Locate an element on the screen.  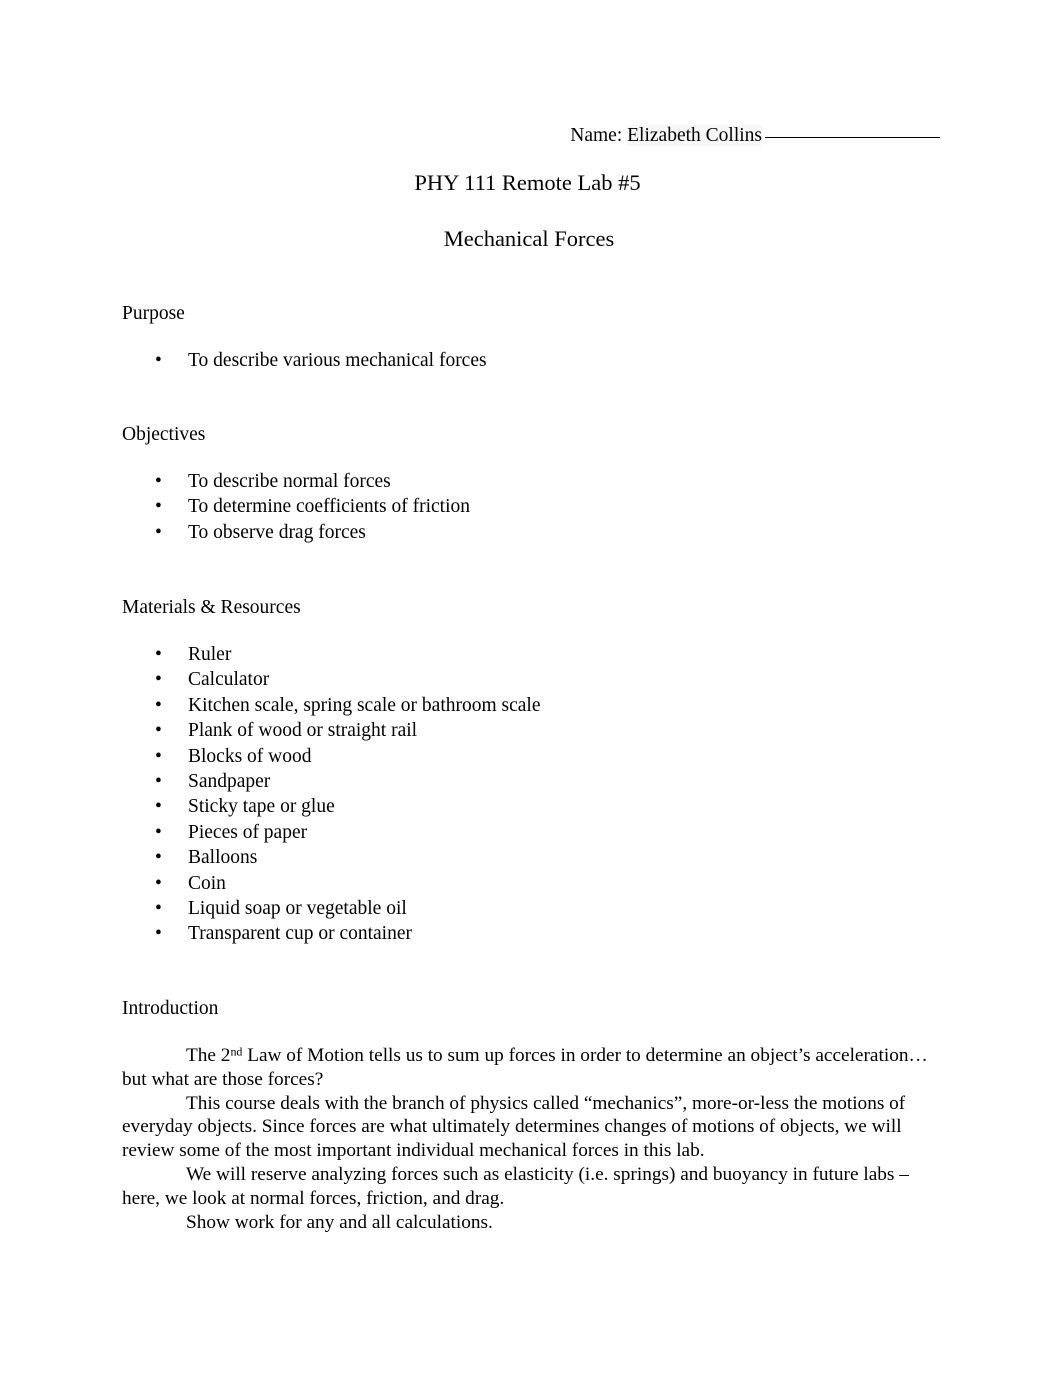
section-heading-purpose: Purpose is located at coordinates (153, 313).